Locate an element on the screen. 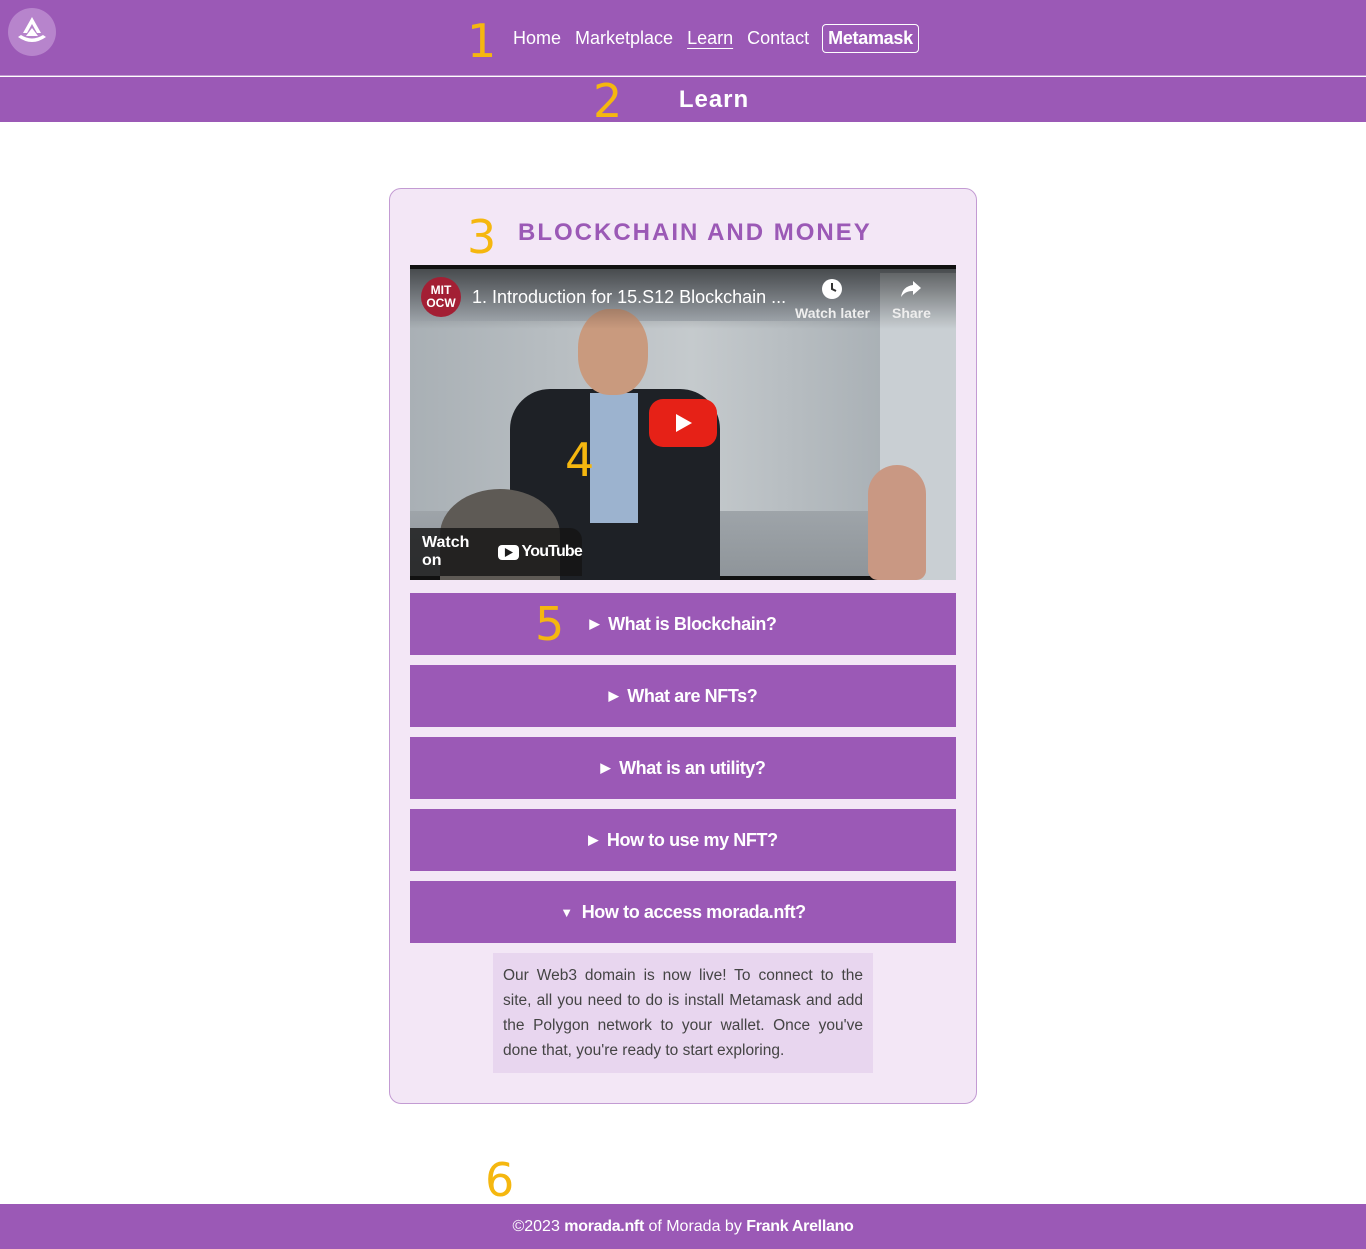 The image size is (1366, 1249). clock-icon is located at coordinates (832, 289).